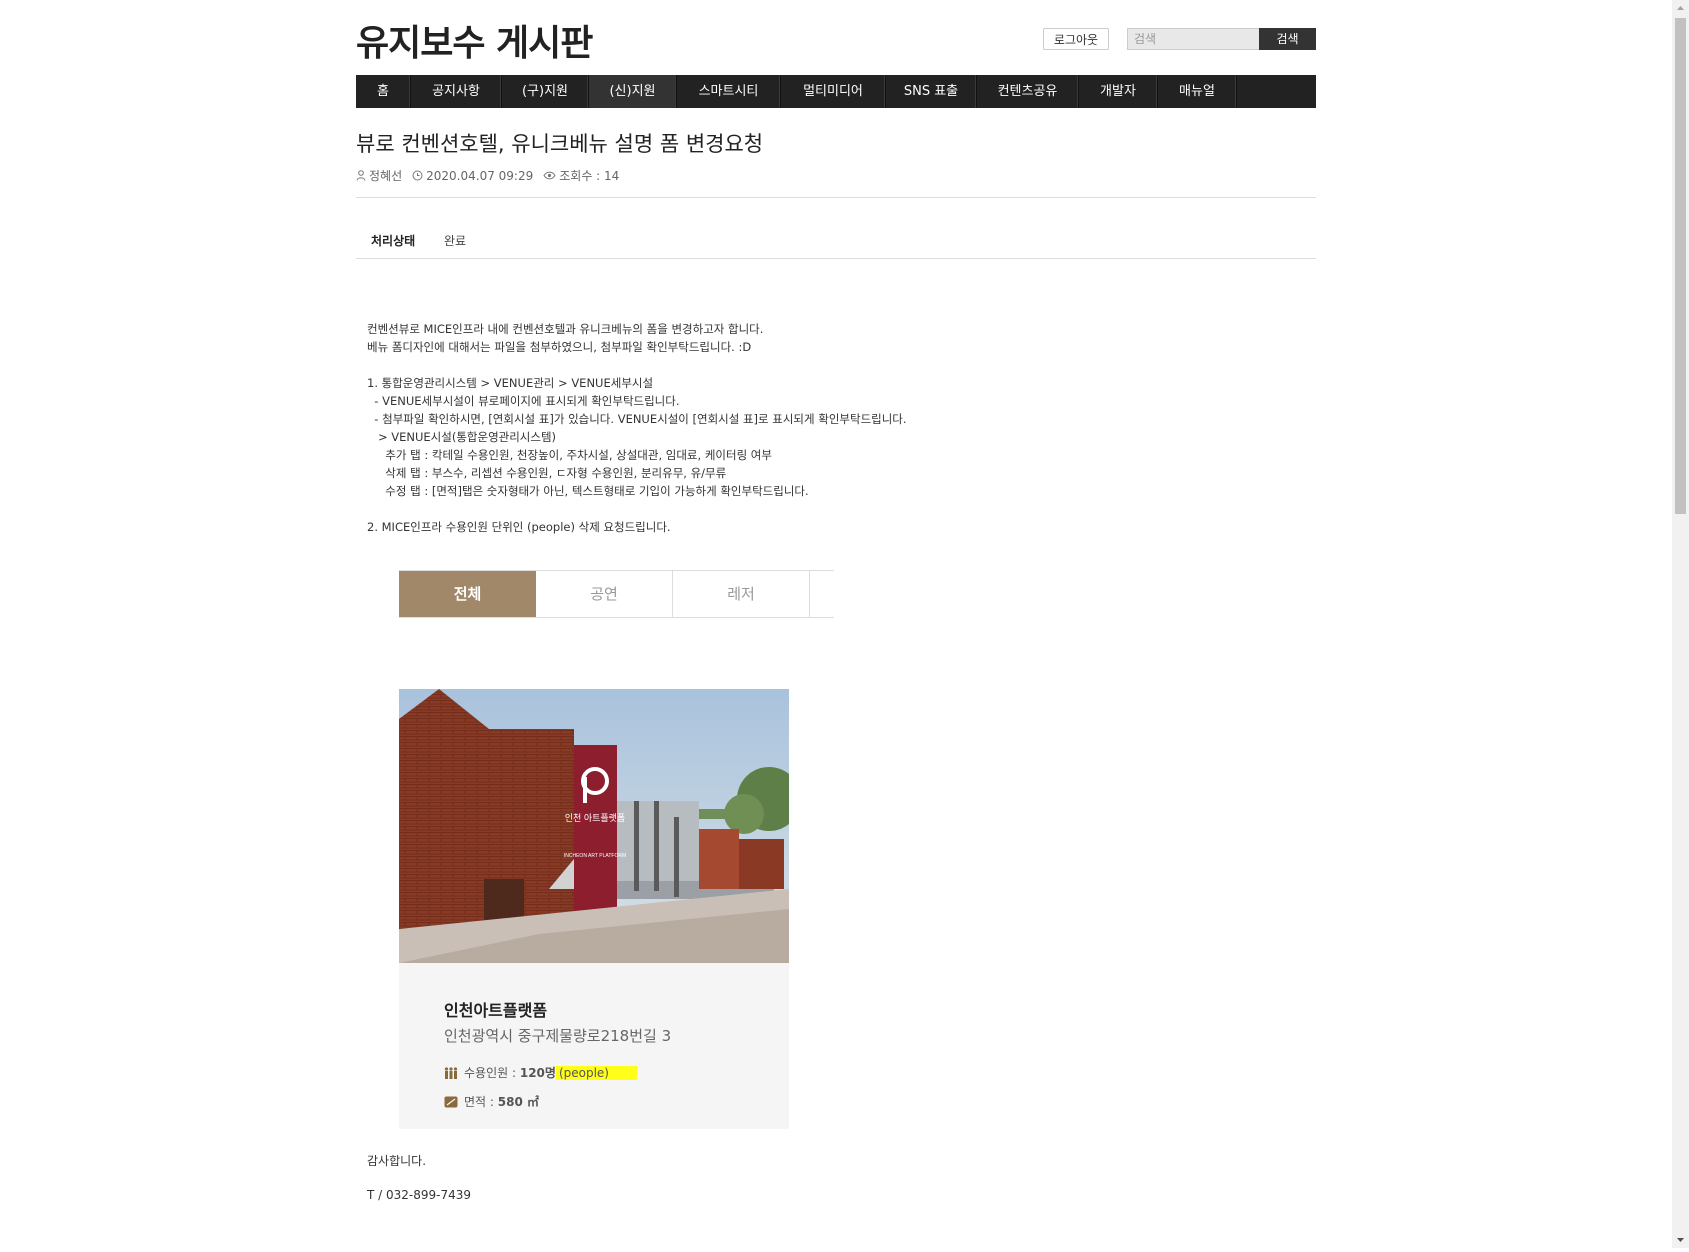 The image size is (1689, 1252). I want to click on phone-number: T / 032-899-7439, so click(419, 1195).